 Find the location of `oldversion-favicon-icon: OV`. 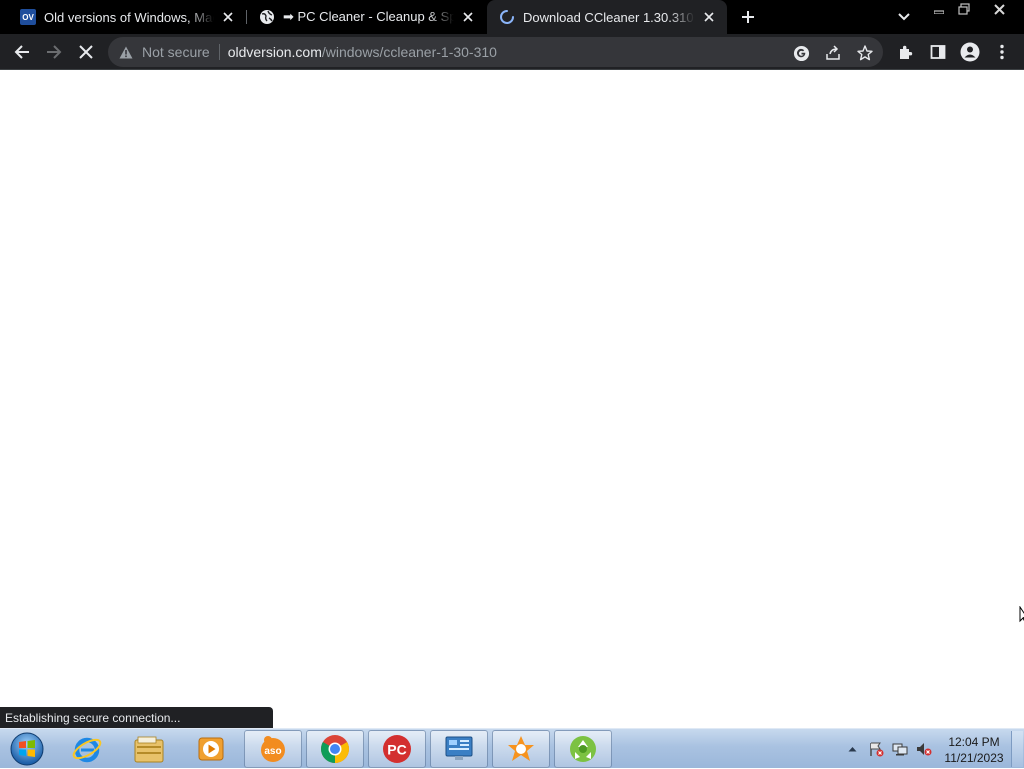

oldversion-favicon-icon: OV is located at coordinates (28, 17).